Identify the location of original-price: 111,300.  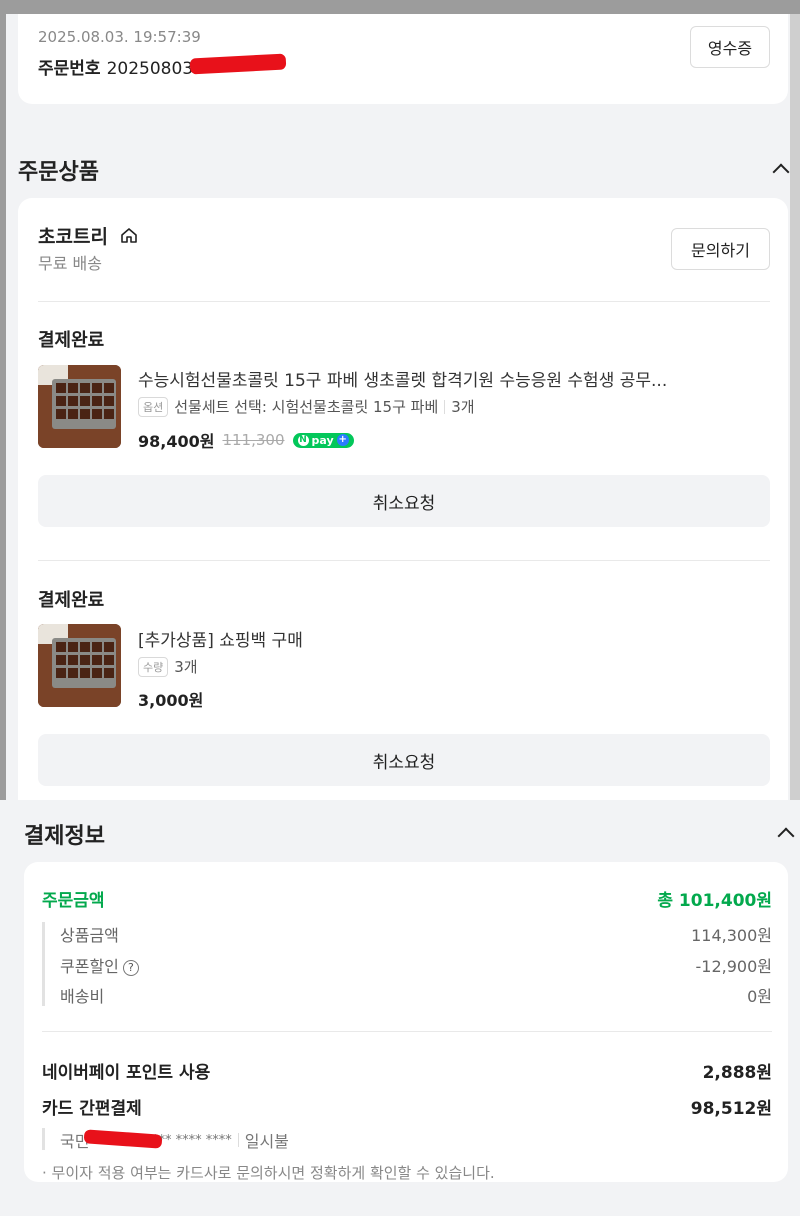
(253, 440).